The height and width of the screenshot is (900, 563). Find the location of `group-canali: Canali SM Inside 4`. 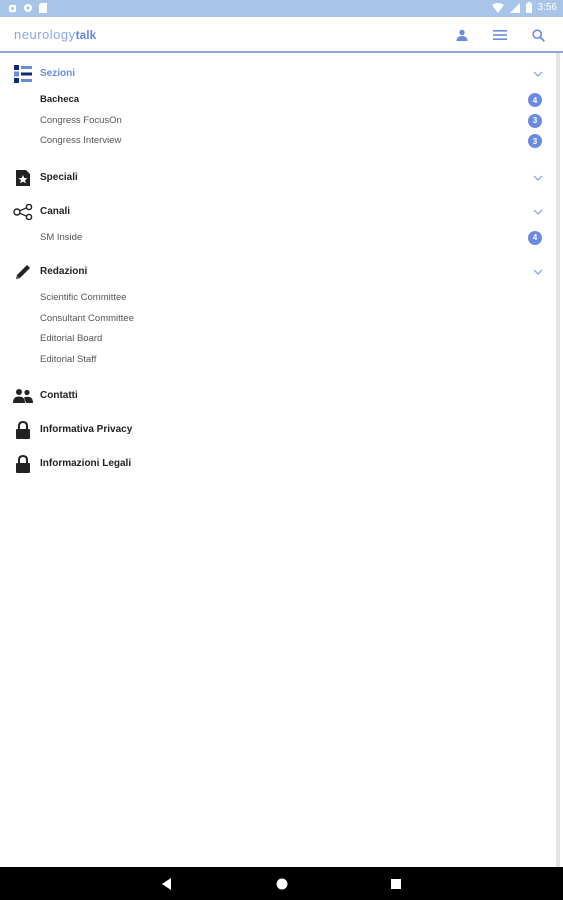

group-canali: Canali SM Inside 4 is located at coordinates (278, 222).